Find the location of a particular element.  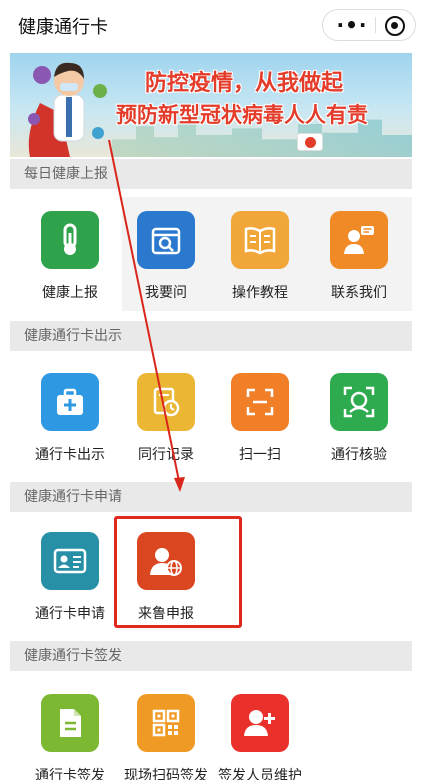

tile-apply-card: 通行卡申请 is located at coordinates (70, 587).